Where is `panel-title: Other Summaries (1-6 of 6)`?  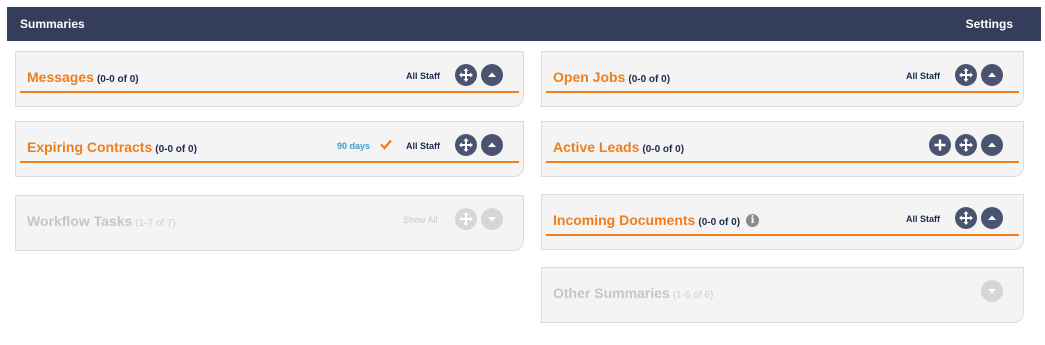
panel-title: Other Summaries (1-6 of 6) is located at coordinates (633, 293).